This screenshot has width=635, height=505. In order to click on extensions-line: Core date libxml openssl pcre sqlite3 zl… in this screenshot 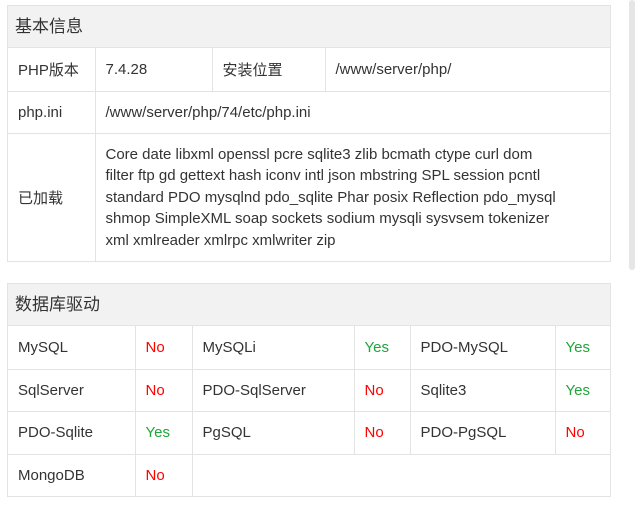, I will do `click(319, 154)`.